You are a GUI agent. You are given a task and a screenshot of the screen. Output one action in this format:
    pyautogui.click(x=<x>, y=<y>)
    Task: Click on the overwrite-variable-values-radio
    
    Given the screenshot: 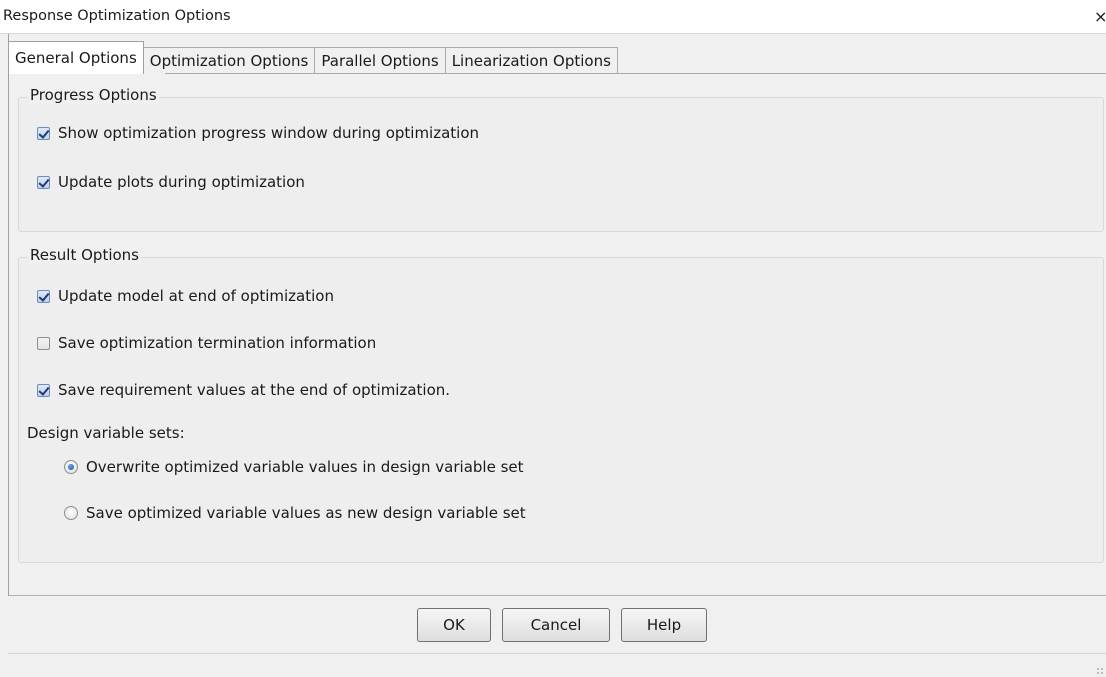 What is the action you would take?
    pyautogui.click(x=71, y=467)
    